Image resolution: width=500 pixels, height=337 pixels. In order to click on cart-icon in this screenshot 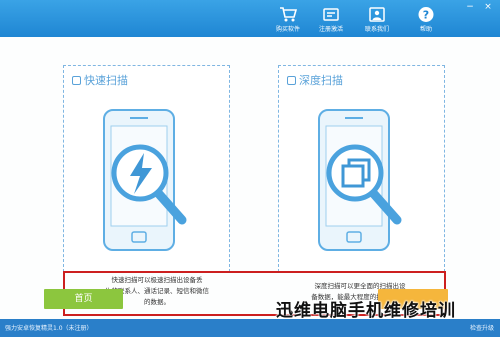, I will do `click(288, 14)`.